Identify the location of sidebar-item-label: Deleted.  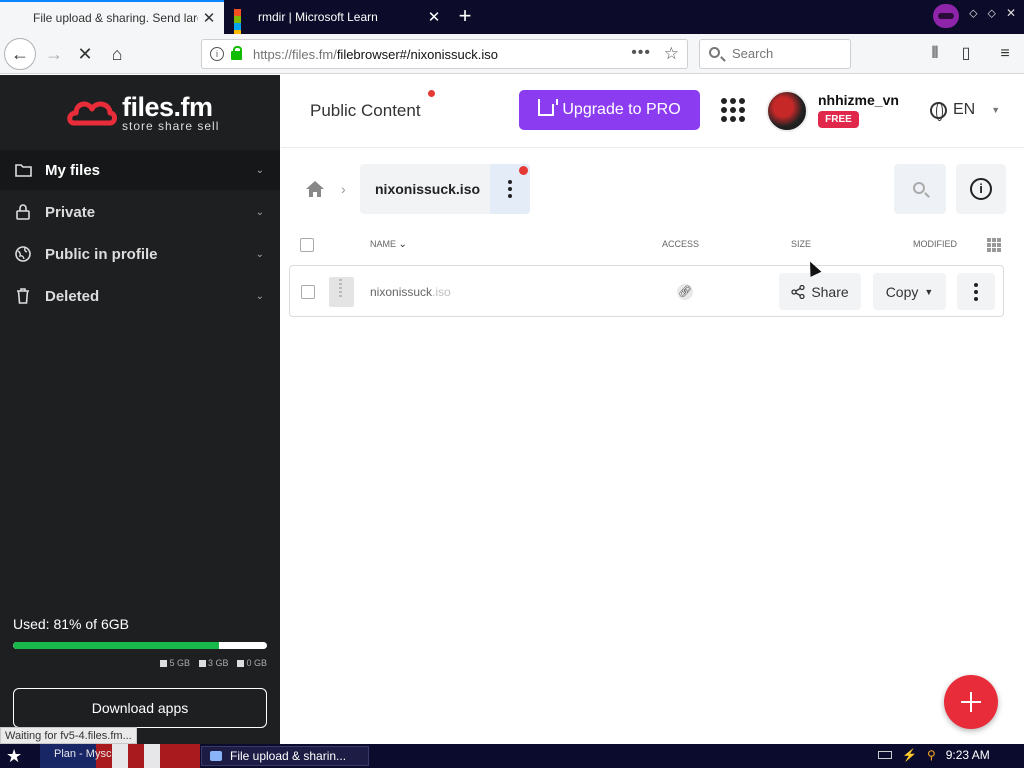
(72, 296).